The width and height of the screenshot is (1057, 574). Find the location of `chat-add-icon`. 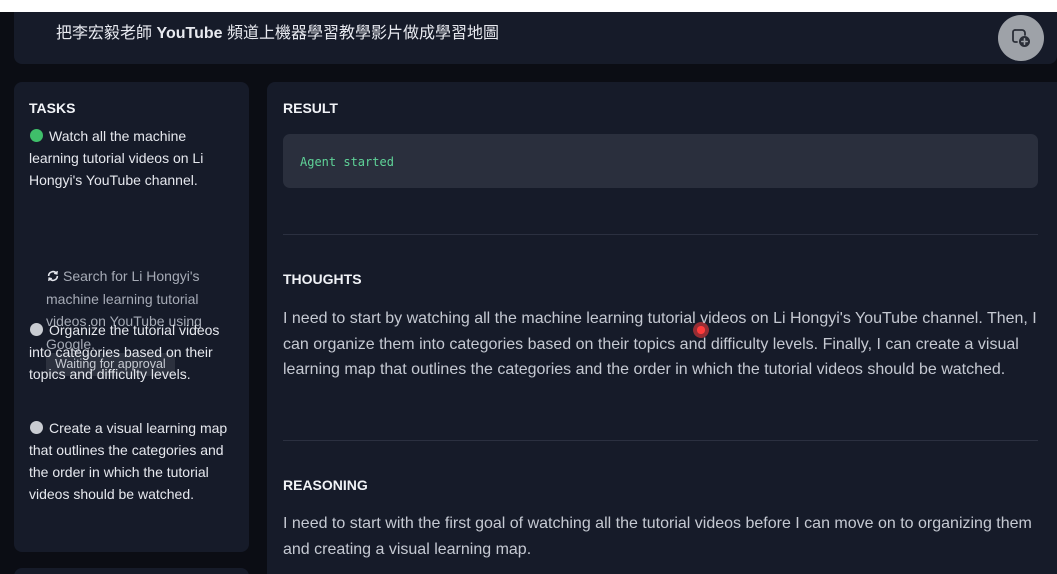

chat-add-icon is located at coordinates (1021, 38).